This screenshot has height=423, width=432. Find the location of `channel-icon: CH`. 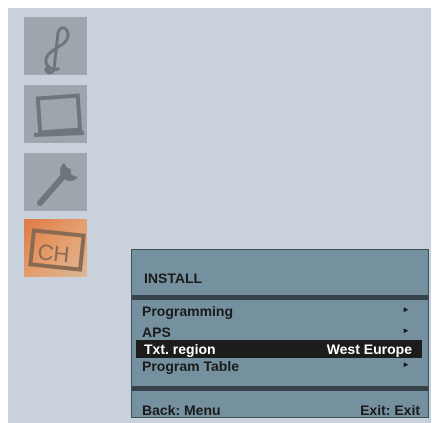

channel-icon: CH is located at coordinates (57, 250).